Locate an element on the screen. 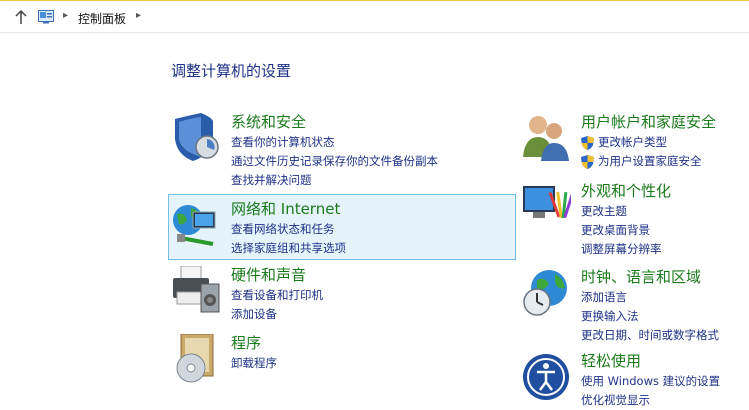 This screenshot has width=749, height=410. monitor-palette-icon is located at coordinates (546, 207).